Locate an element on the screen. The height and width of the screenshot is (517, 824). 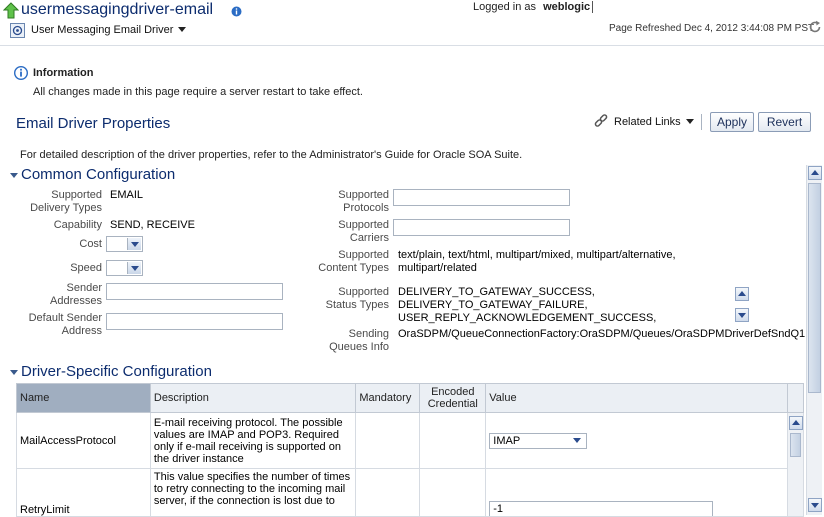
cost-label: Cost is located at coordinates (90, 244).